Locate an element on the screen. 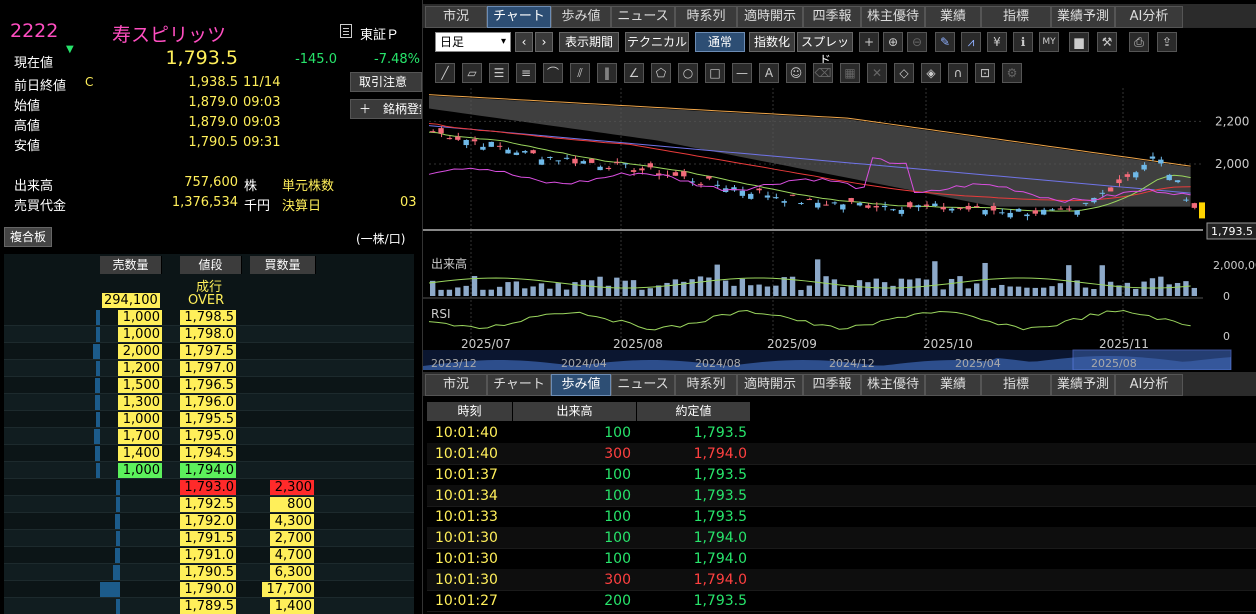 The width and height of the screenshot is (1256, 614). smiley-icon: ☺ is located at coordinates (796, 73).